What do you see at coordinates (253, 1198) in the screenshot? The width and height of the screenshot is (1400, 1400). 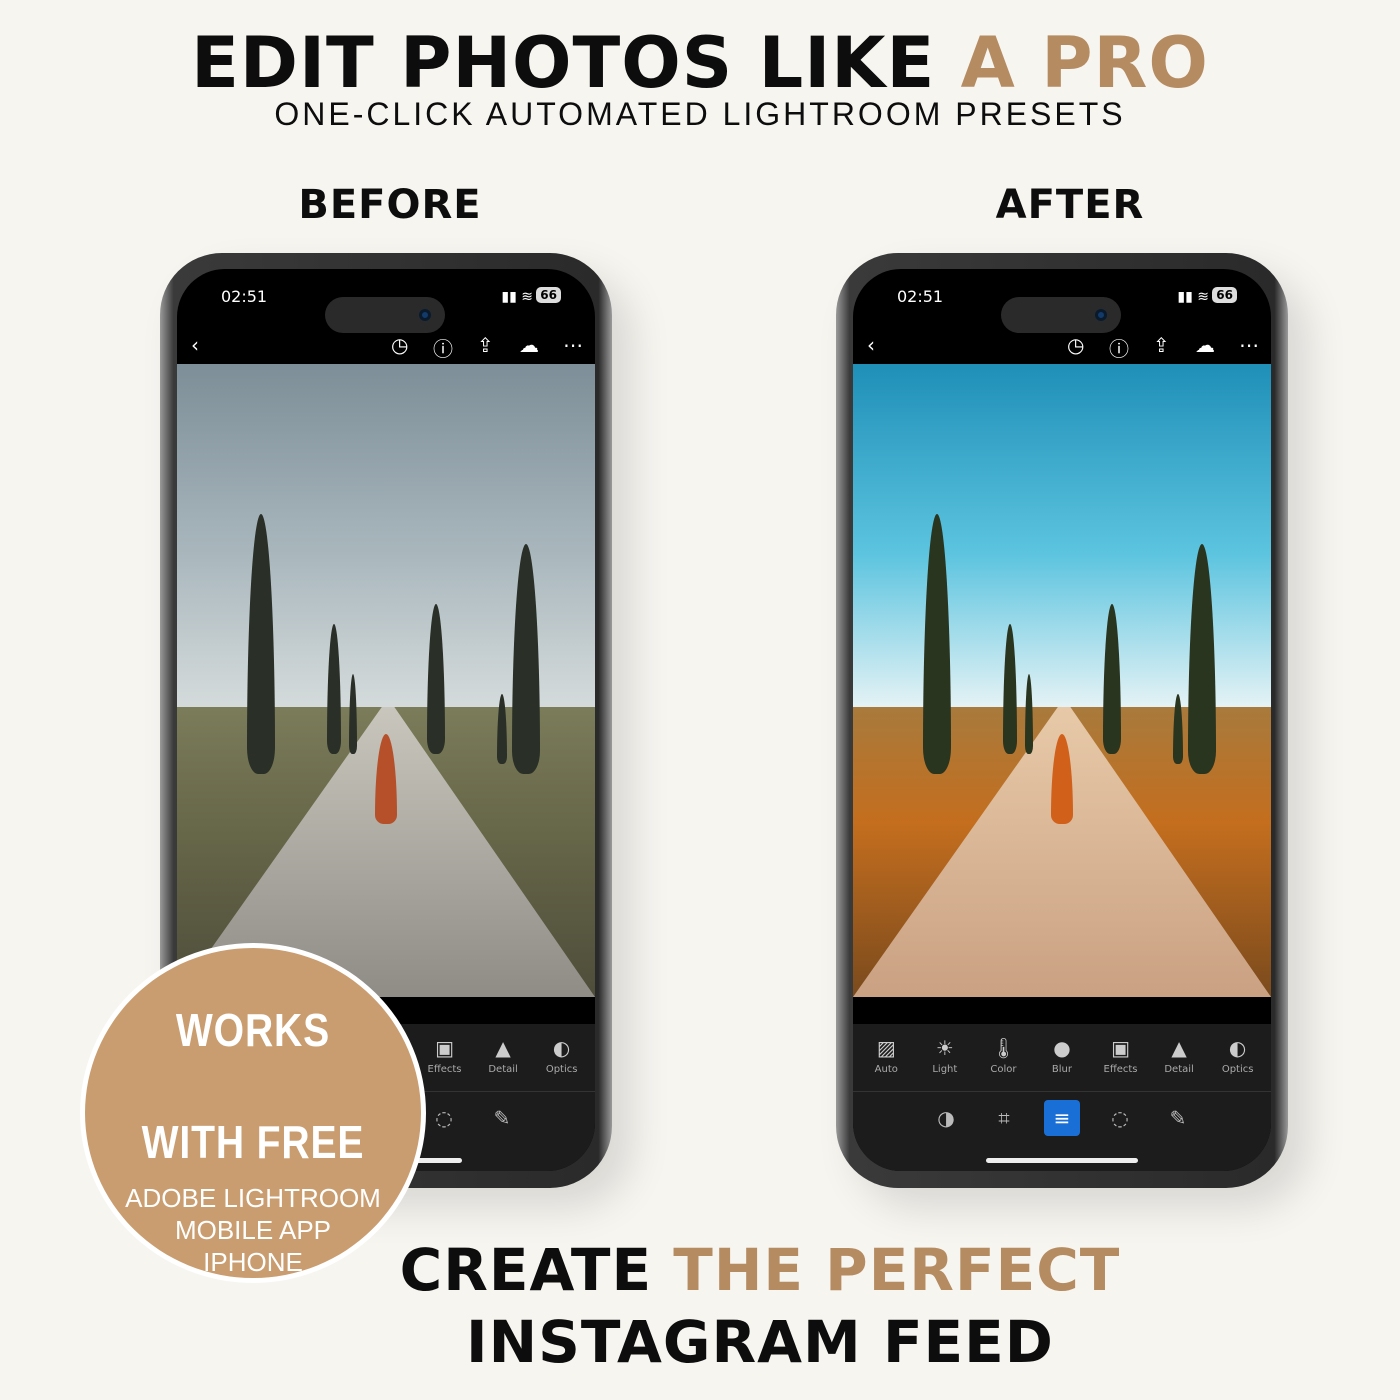 I see `badge-line3: ADOBE LIGHTROOM` at bounding box center [253, 1198].